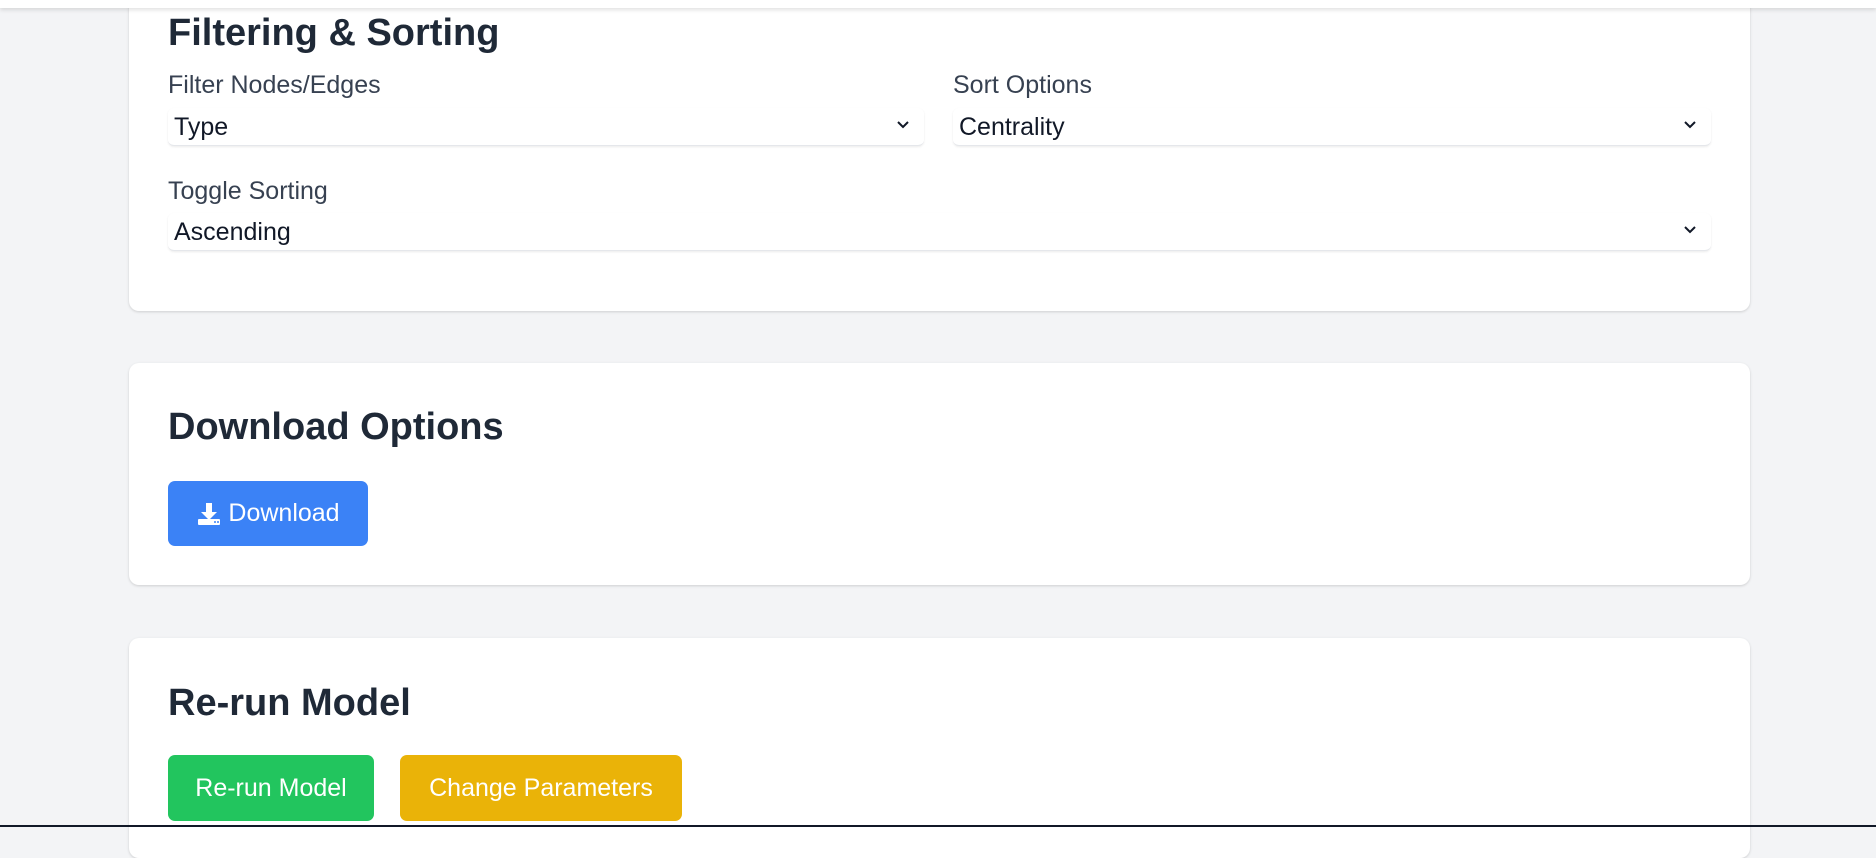 Image resolution: width=1876 pixels, height=858 pixels. What do you see at coordinates (274, 85) in the screenshot?
I see `filter-nodes-edges-label: Filter Nodes/Edges` at bounding box center [274, 85].